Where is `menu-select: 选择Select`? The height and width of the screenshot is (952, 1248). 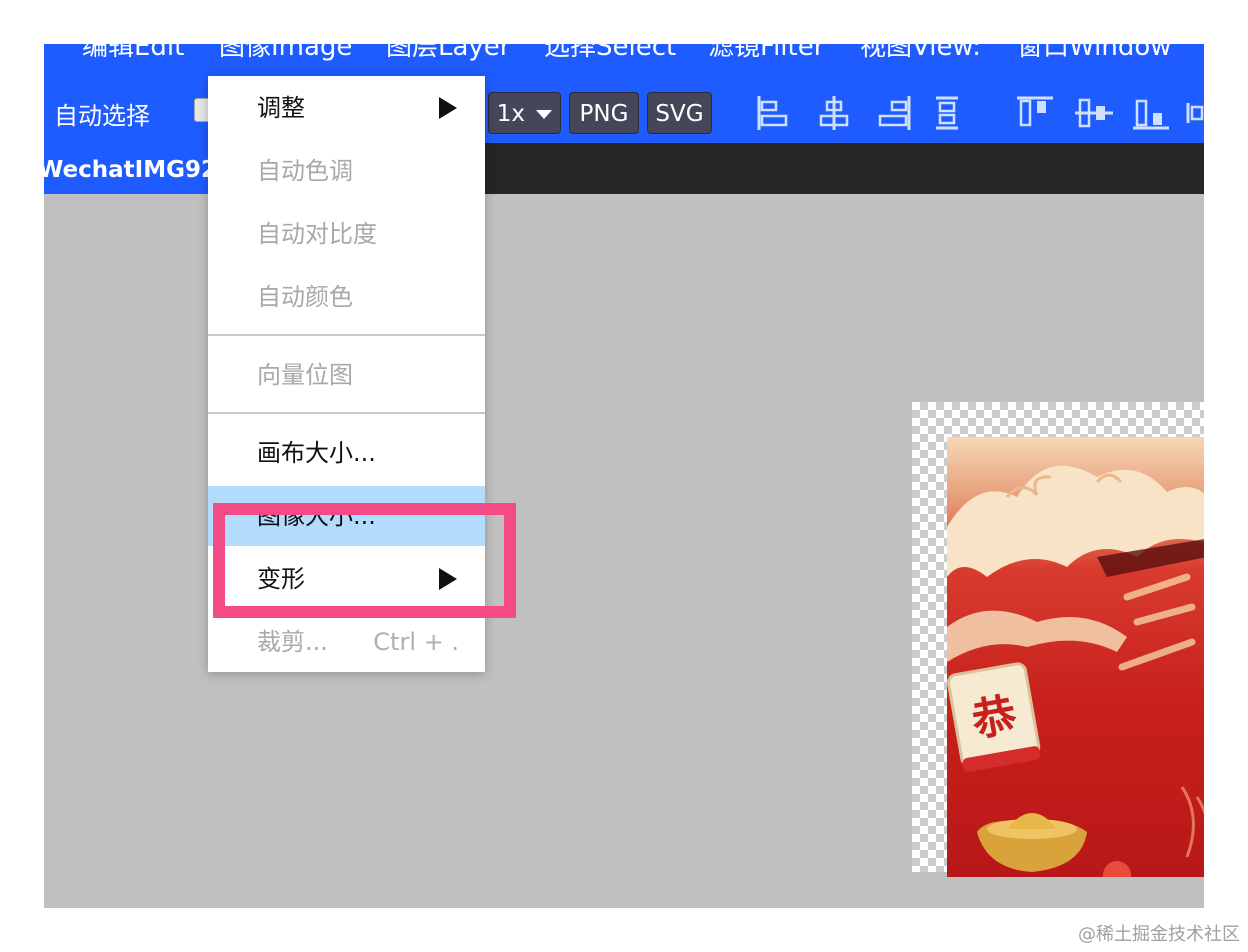 menu-select: 选择Select is located at coordinates (610, 53).